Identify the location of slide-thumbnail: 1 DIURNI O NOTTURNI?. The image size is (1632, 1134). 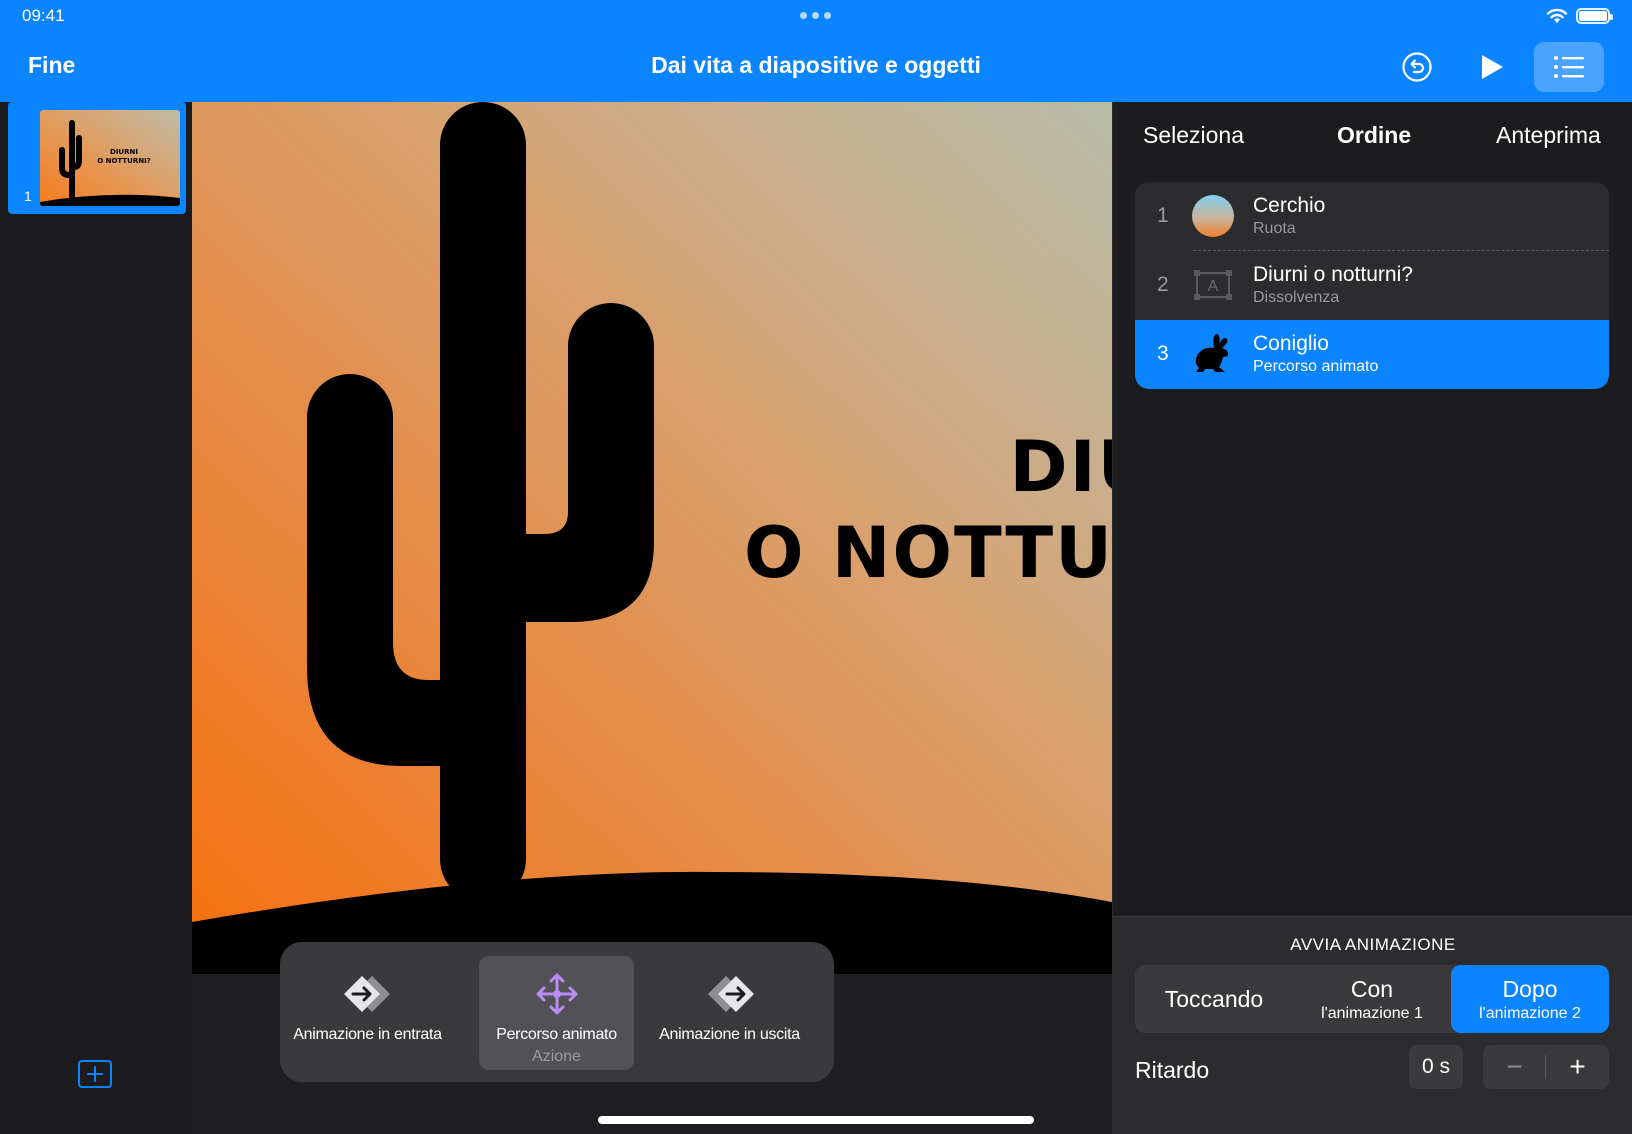
(97, 158).